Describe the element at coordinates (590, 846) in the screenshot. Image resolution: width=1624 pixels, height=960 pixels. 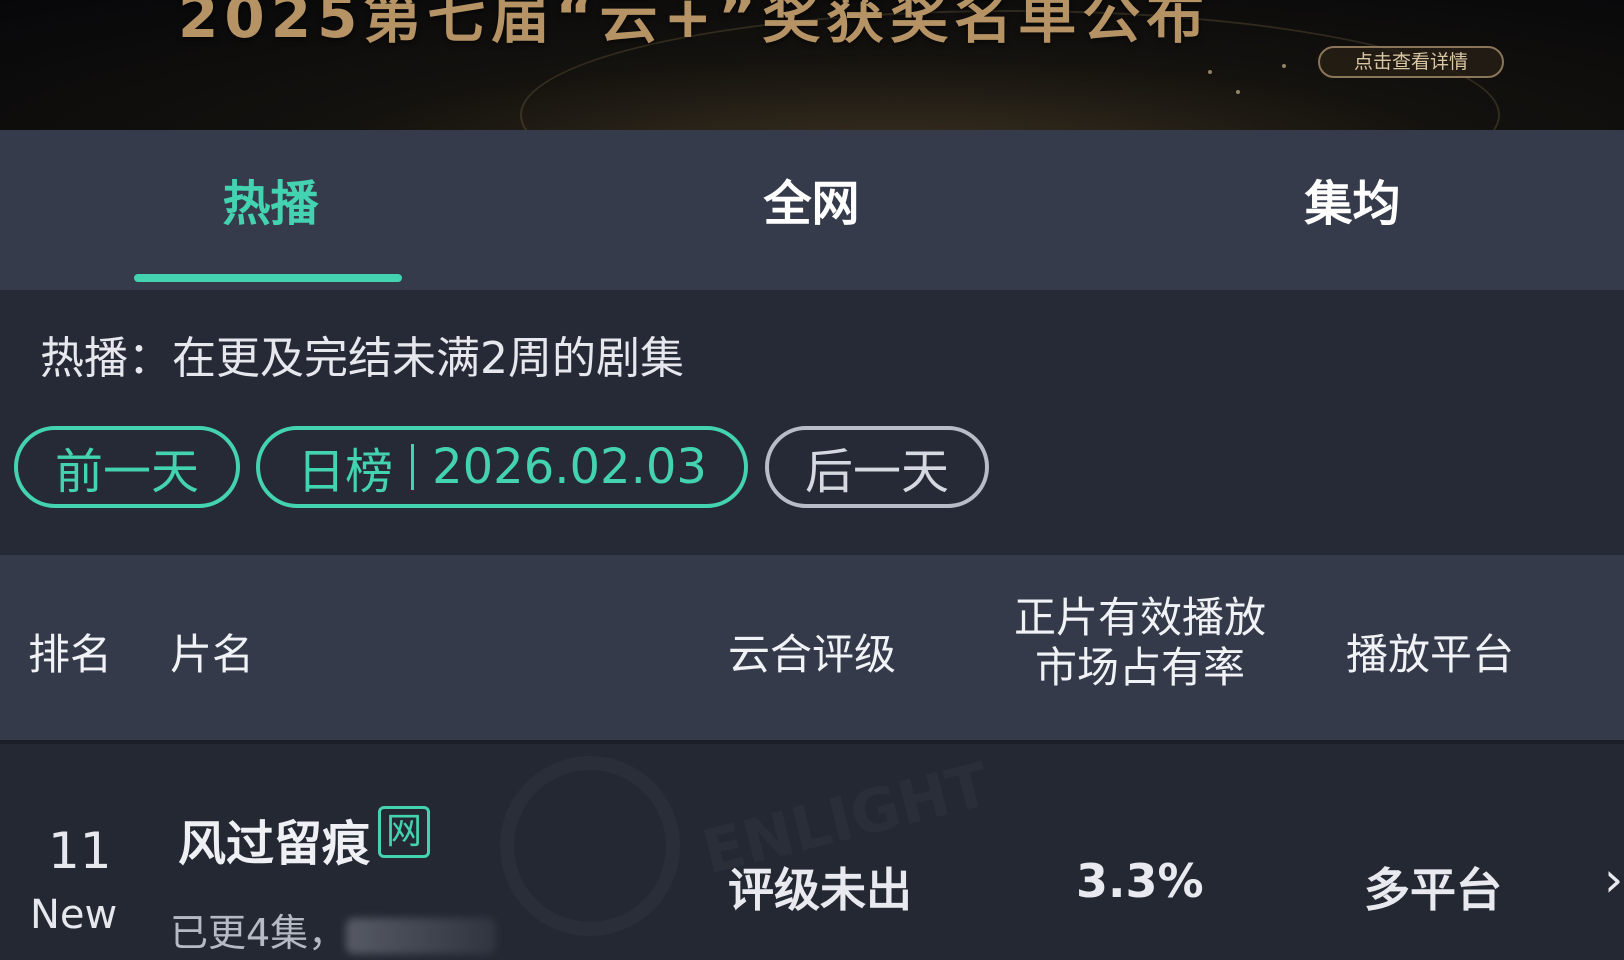
I see `watermark-logo` at that location.